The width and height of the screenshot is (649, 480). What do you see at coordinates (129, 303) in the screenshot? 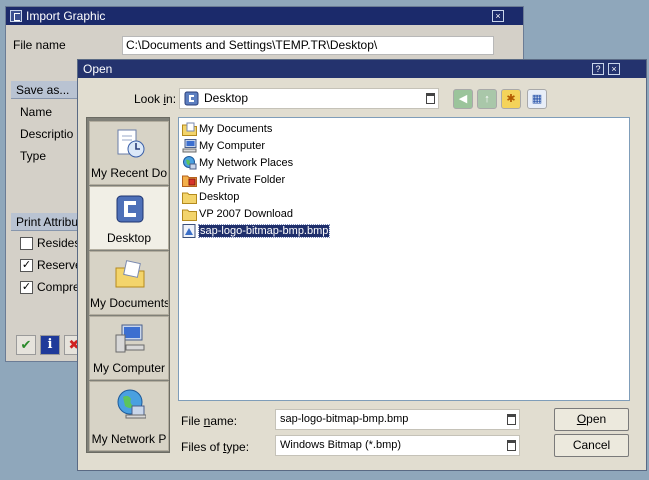
I see `place-label: My Documents` at bounding box center [129, 303].